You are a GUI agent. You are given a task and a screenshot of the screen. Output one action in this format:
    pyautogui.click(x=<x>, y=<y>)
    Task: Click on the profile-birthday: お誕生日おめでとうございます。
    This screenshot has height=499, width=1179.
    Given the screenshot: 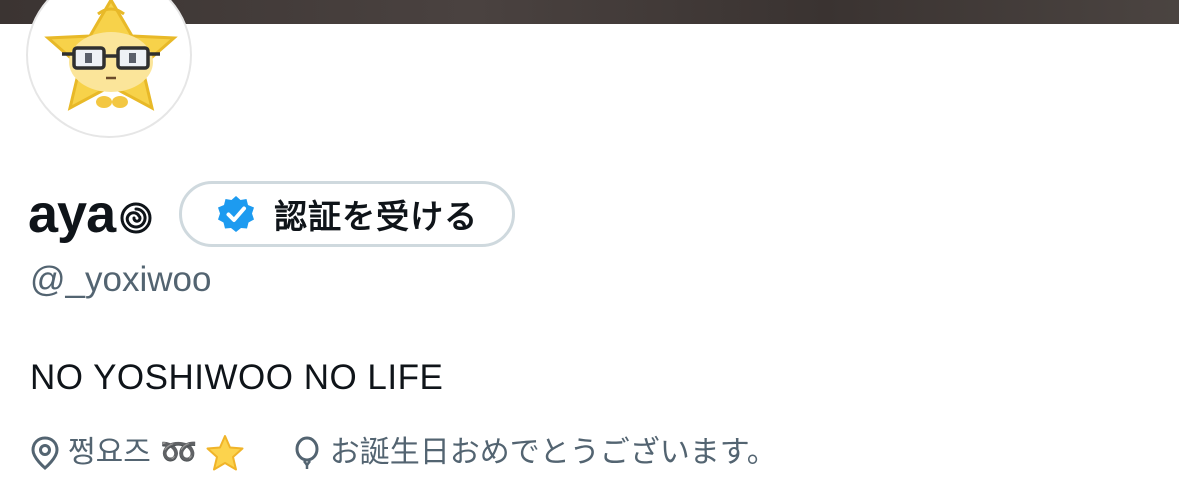 What is the action you would take?
    pyautogui.click(x=534, y=453)
    